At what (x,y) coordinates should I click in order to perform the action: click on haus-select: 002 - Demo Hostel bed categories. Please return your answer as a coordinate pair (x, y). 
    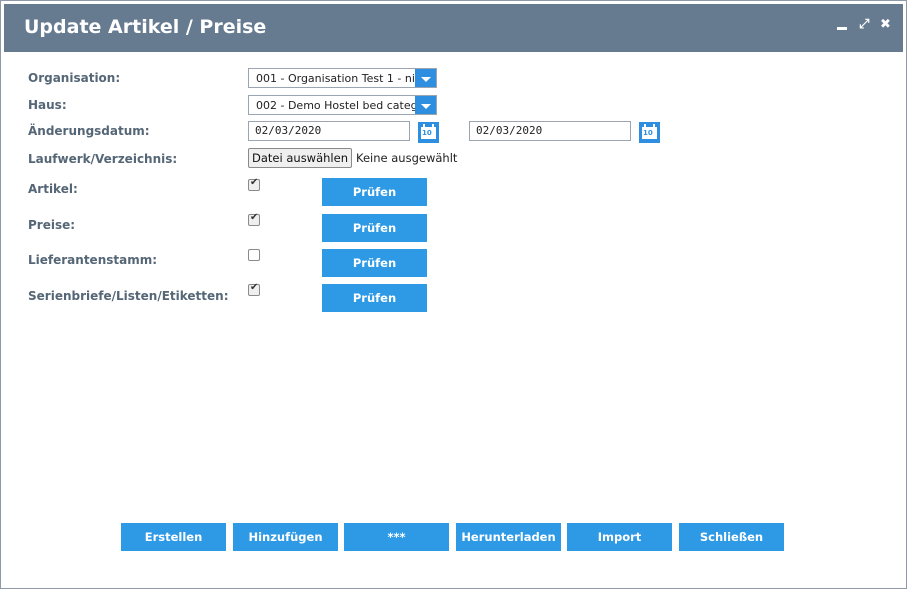
    Looking at the image, I should click on (342, 105).